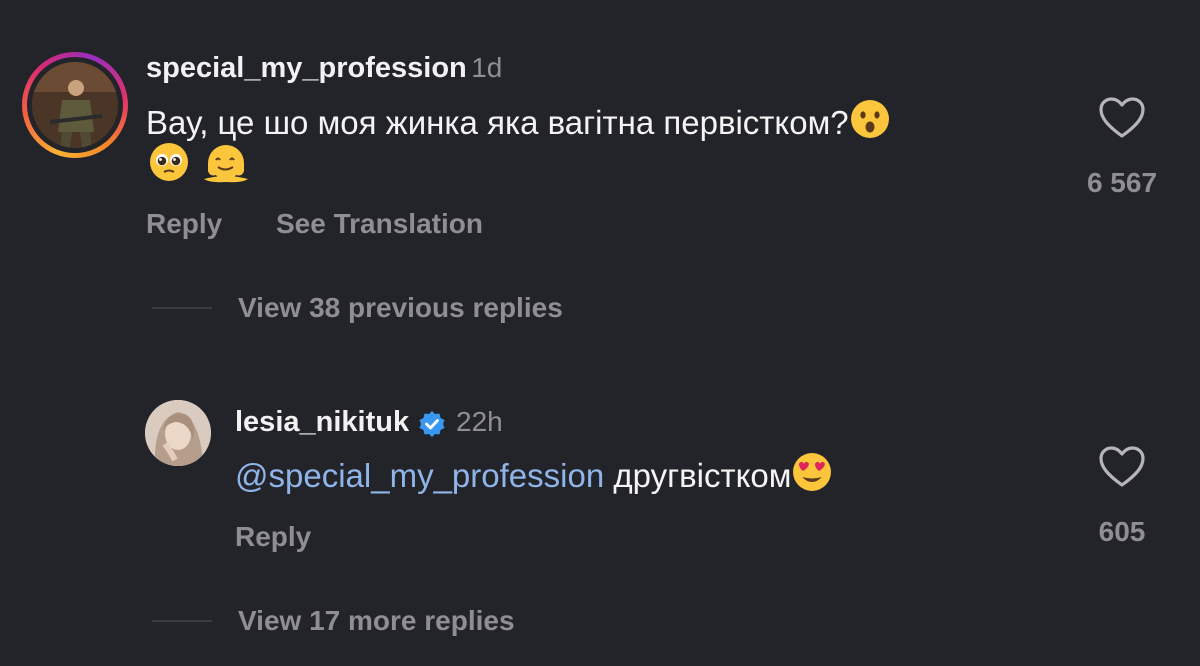 The height and width of the screenshot is (666, 1200). I want to click on pleading-face-emoji, so click(169, 164).